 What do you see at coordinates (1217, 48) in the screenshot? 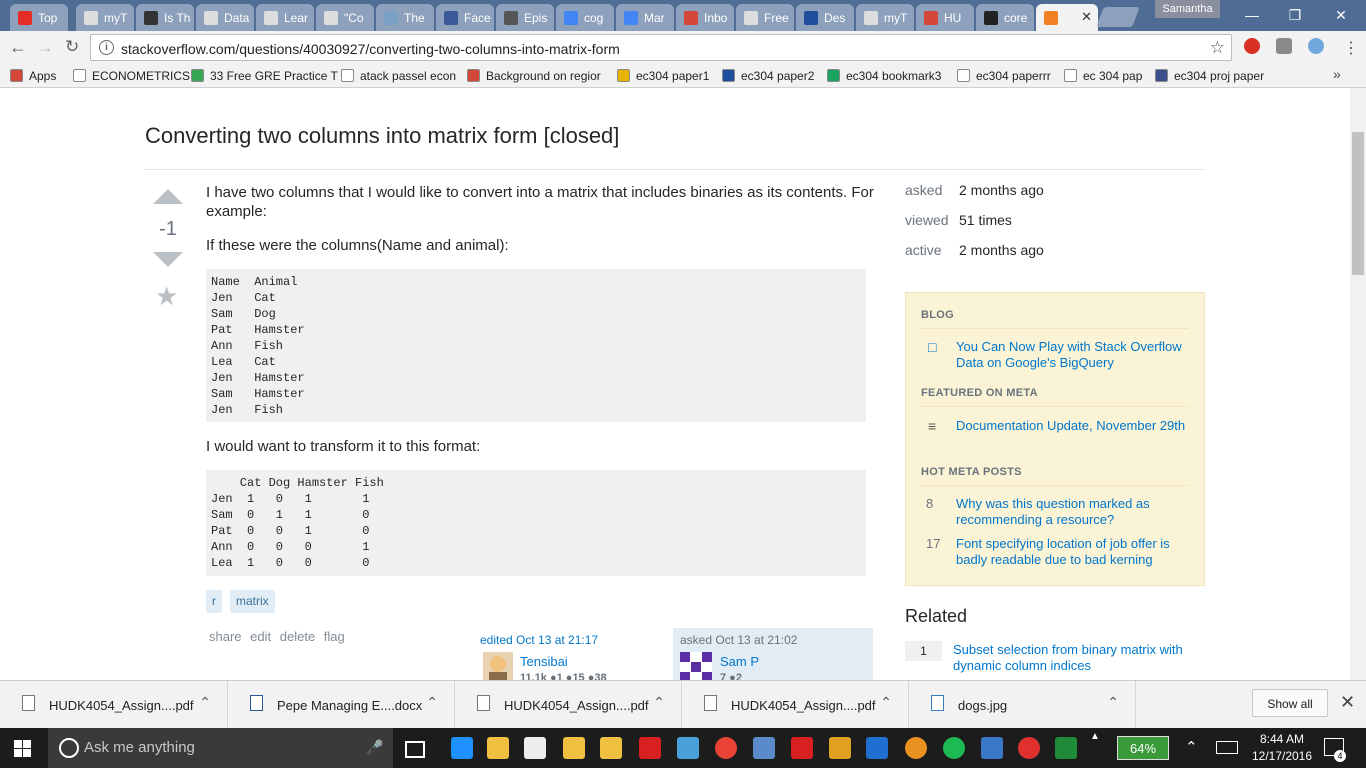
I see `bookmark-star-icon: ☆` at bounding box center [1217, 48].